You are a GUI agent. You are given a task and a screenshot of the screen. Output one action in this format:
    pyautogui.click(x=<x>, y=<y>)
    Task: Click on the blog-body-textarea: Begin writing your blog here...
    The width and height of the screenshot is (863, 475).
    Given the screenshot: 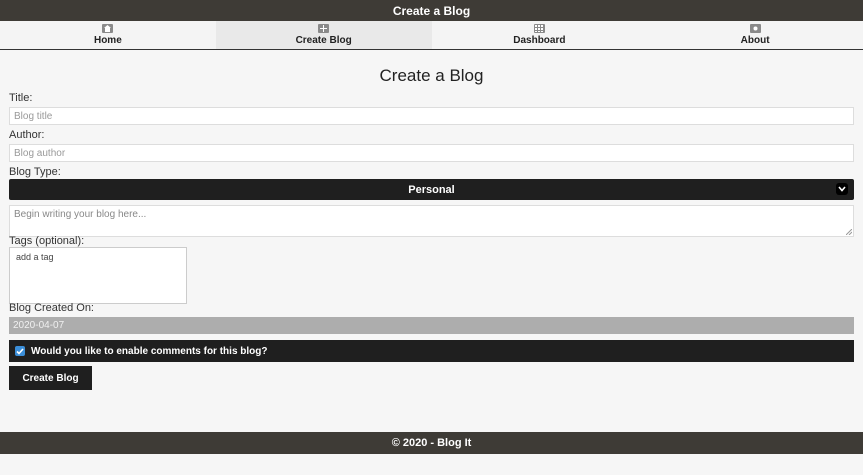 What is the action you would take?
    pyautogui.click(x=431, y=221)
    